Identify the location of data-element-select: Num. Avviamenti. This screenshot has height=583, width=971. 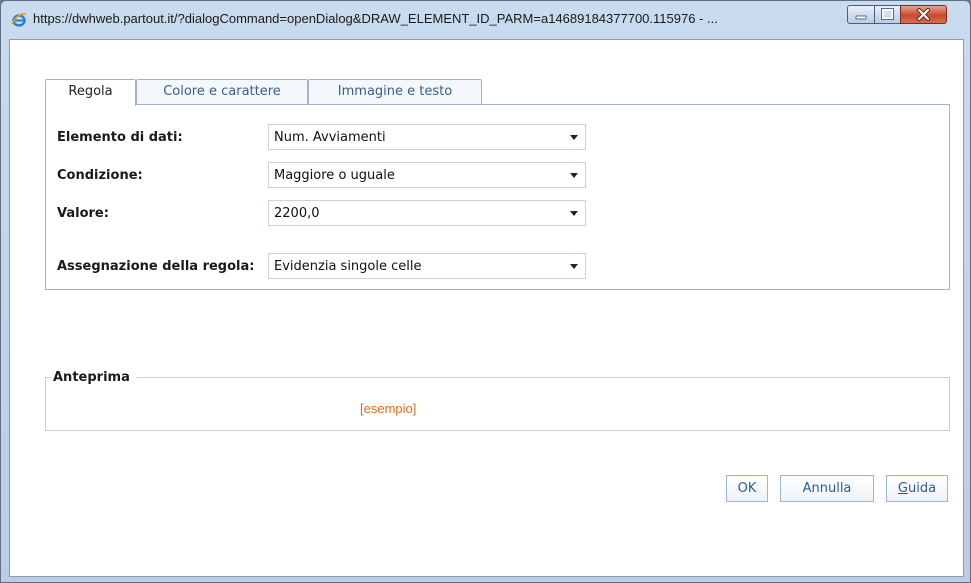
(427, 137).